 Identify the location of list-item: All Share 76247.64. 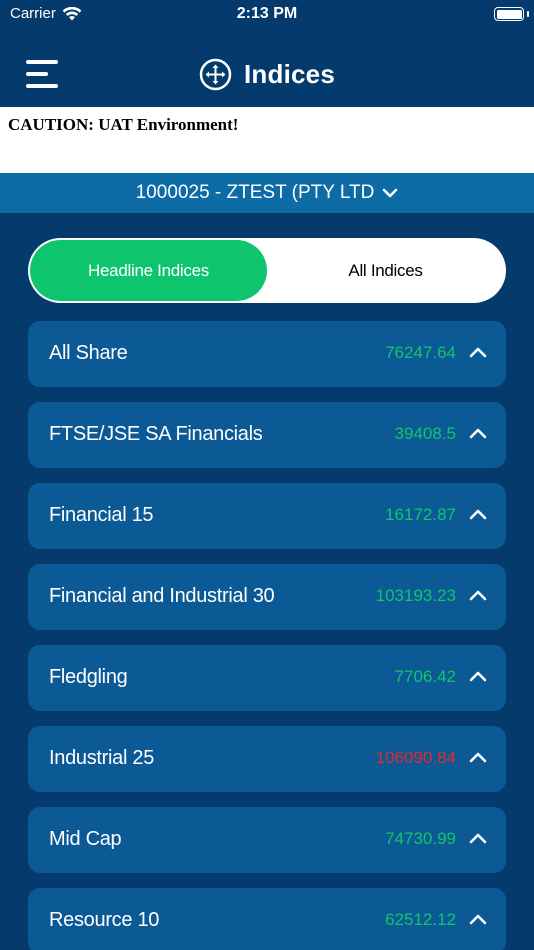
(267, 354).